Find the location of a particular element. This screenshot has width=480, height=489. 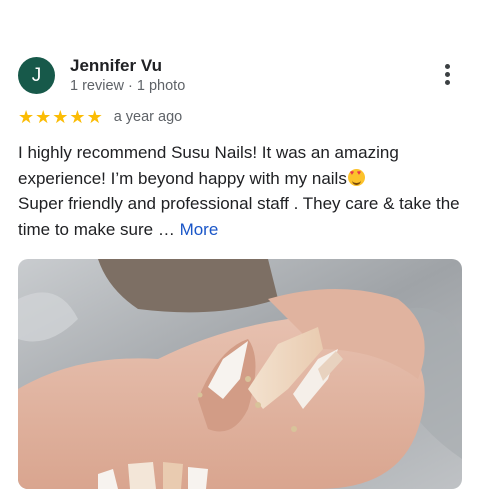

review-time: a year ago is located at coordinates (148, 117).